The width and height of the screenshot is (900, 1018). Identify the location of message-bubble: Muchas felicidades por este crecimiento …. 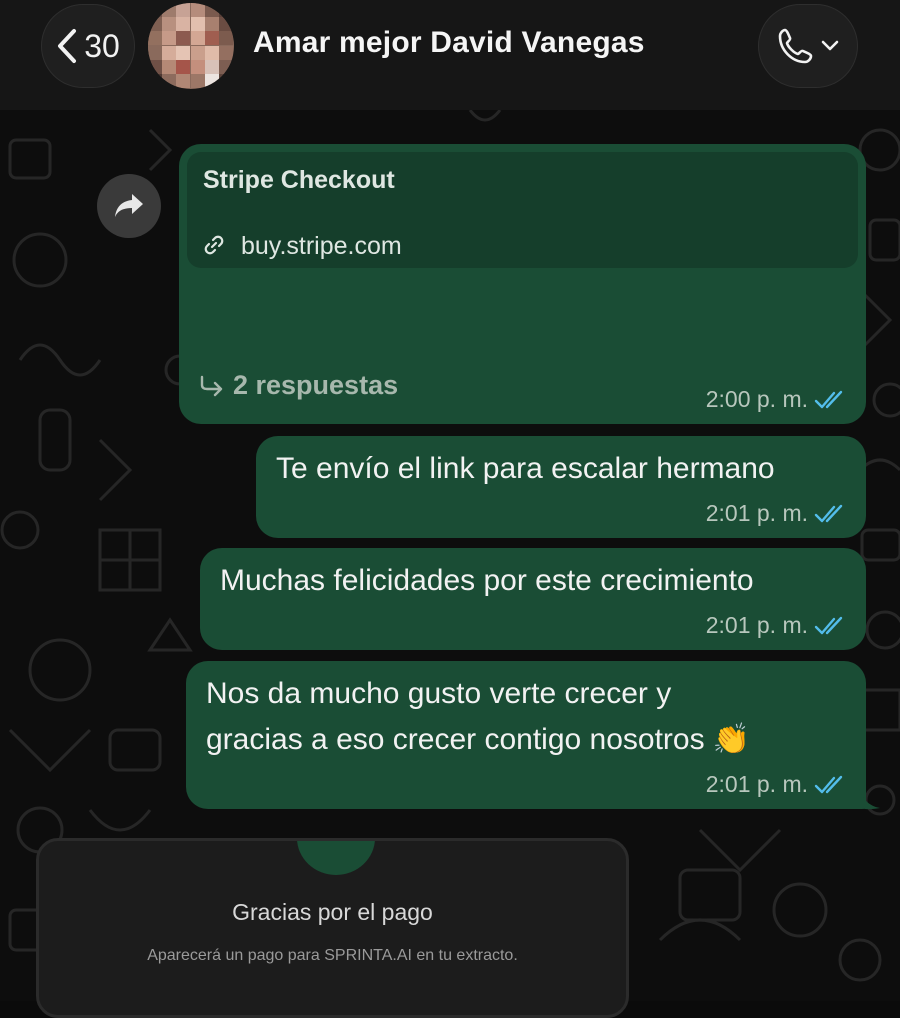
(533, 599).